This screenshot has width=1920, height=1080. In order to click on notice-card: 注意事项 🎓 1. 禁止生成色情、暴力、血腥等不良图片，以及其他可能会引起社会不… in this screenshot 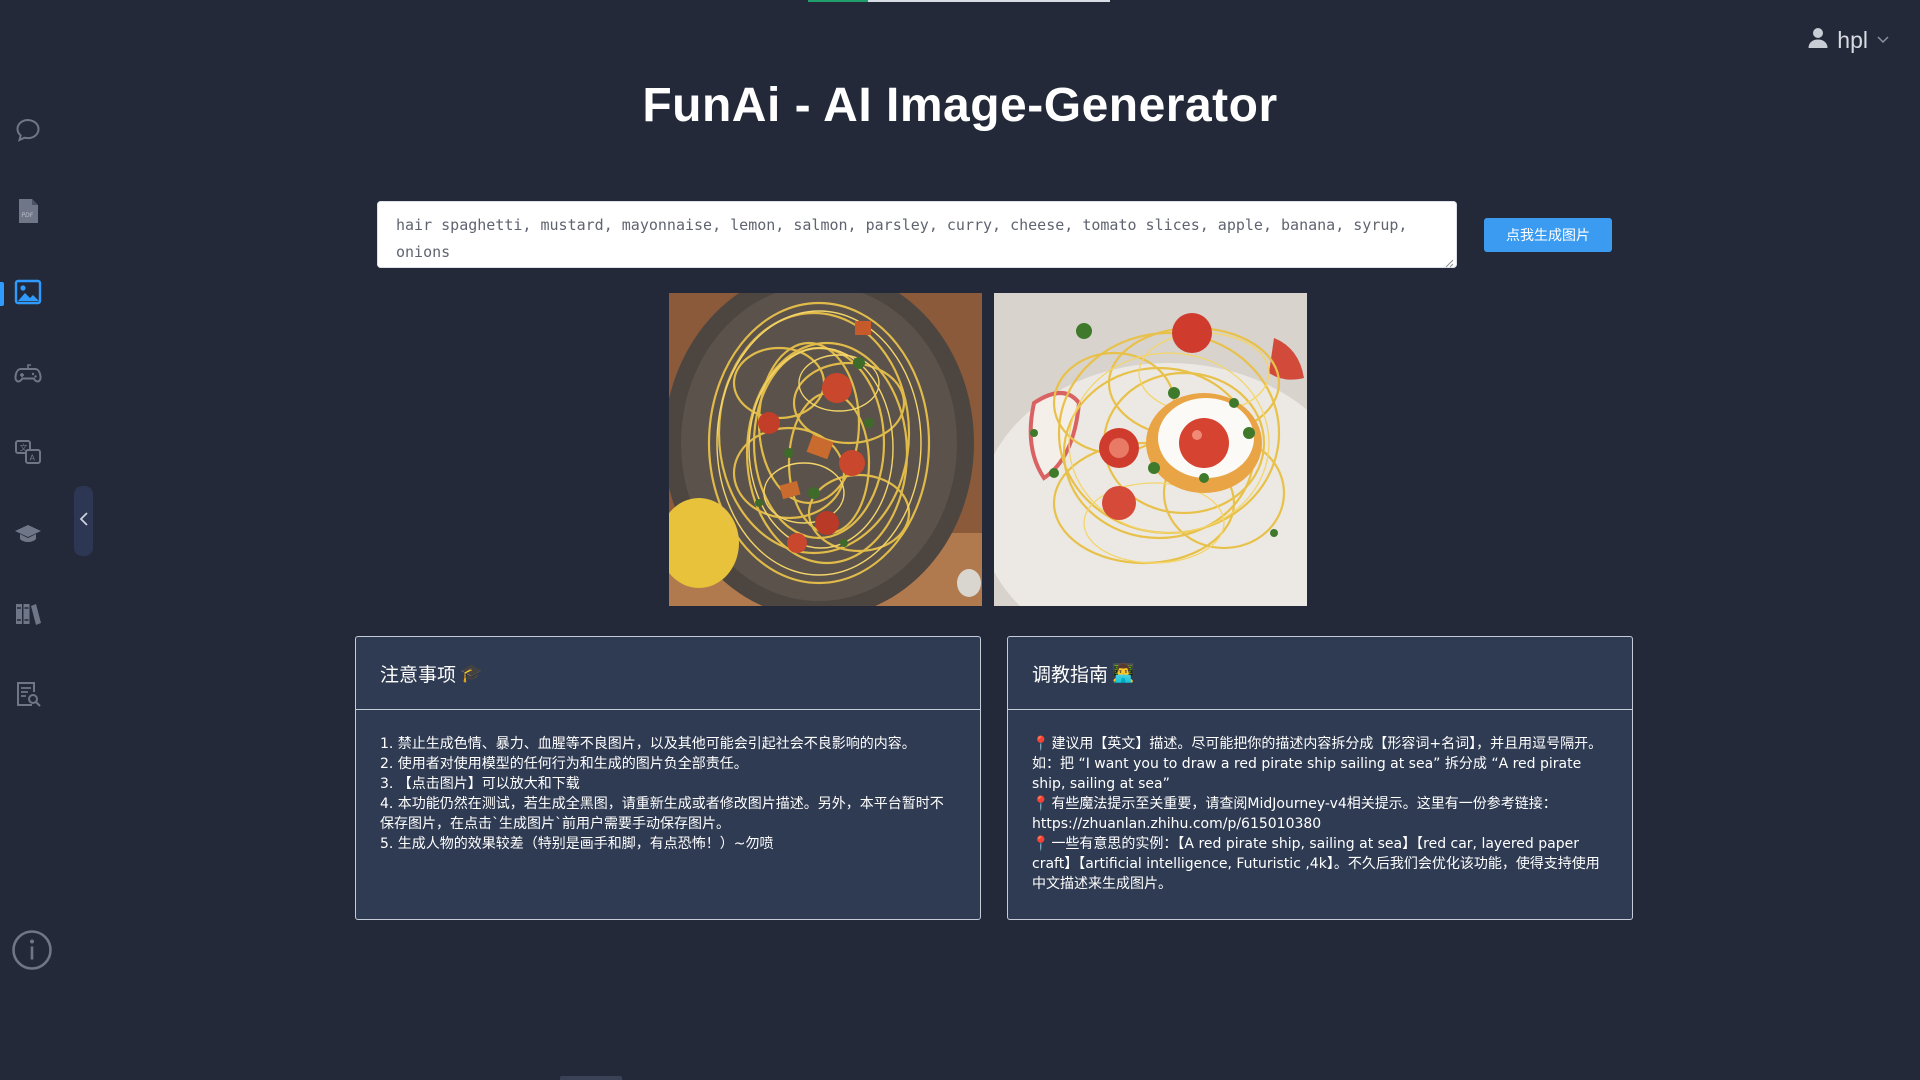, I will do `click(668, 778)`.